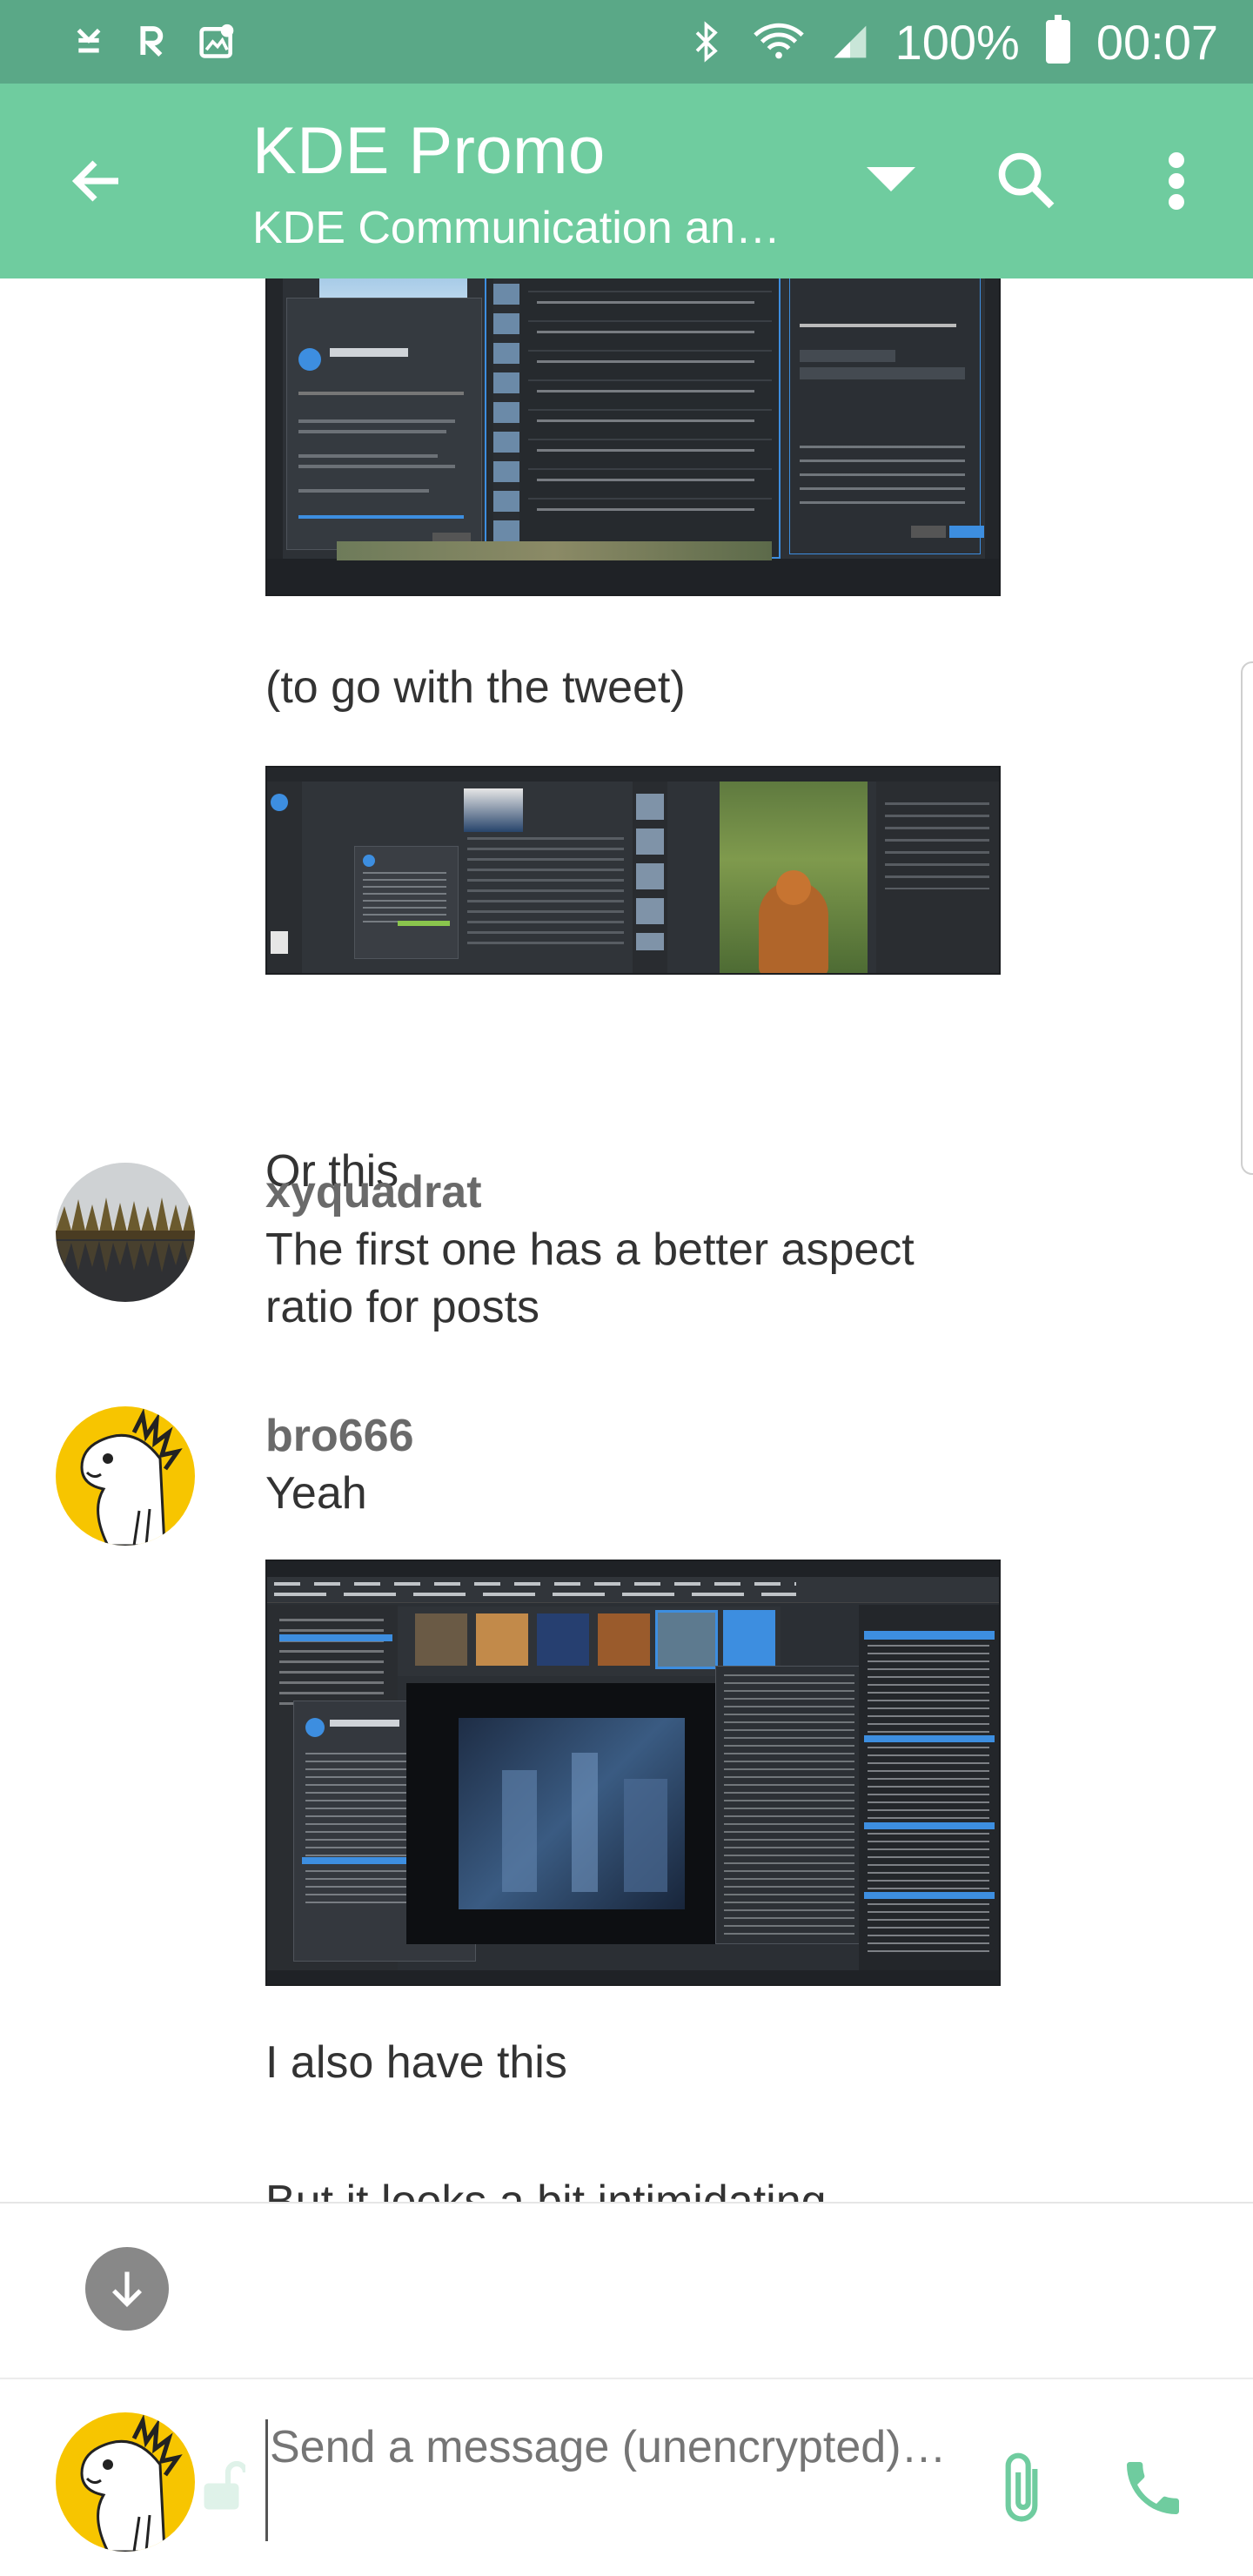 The height and width of the screenshot is (2576, 1253). I want to click on dropdown-triangle-icon, so click(891, 179).